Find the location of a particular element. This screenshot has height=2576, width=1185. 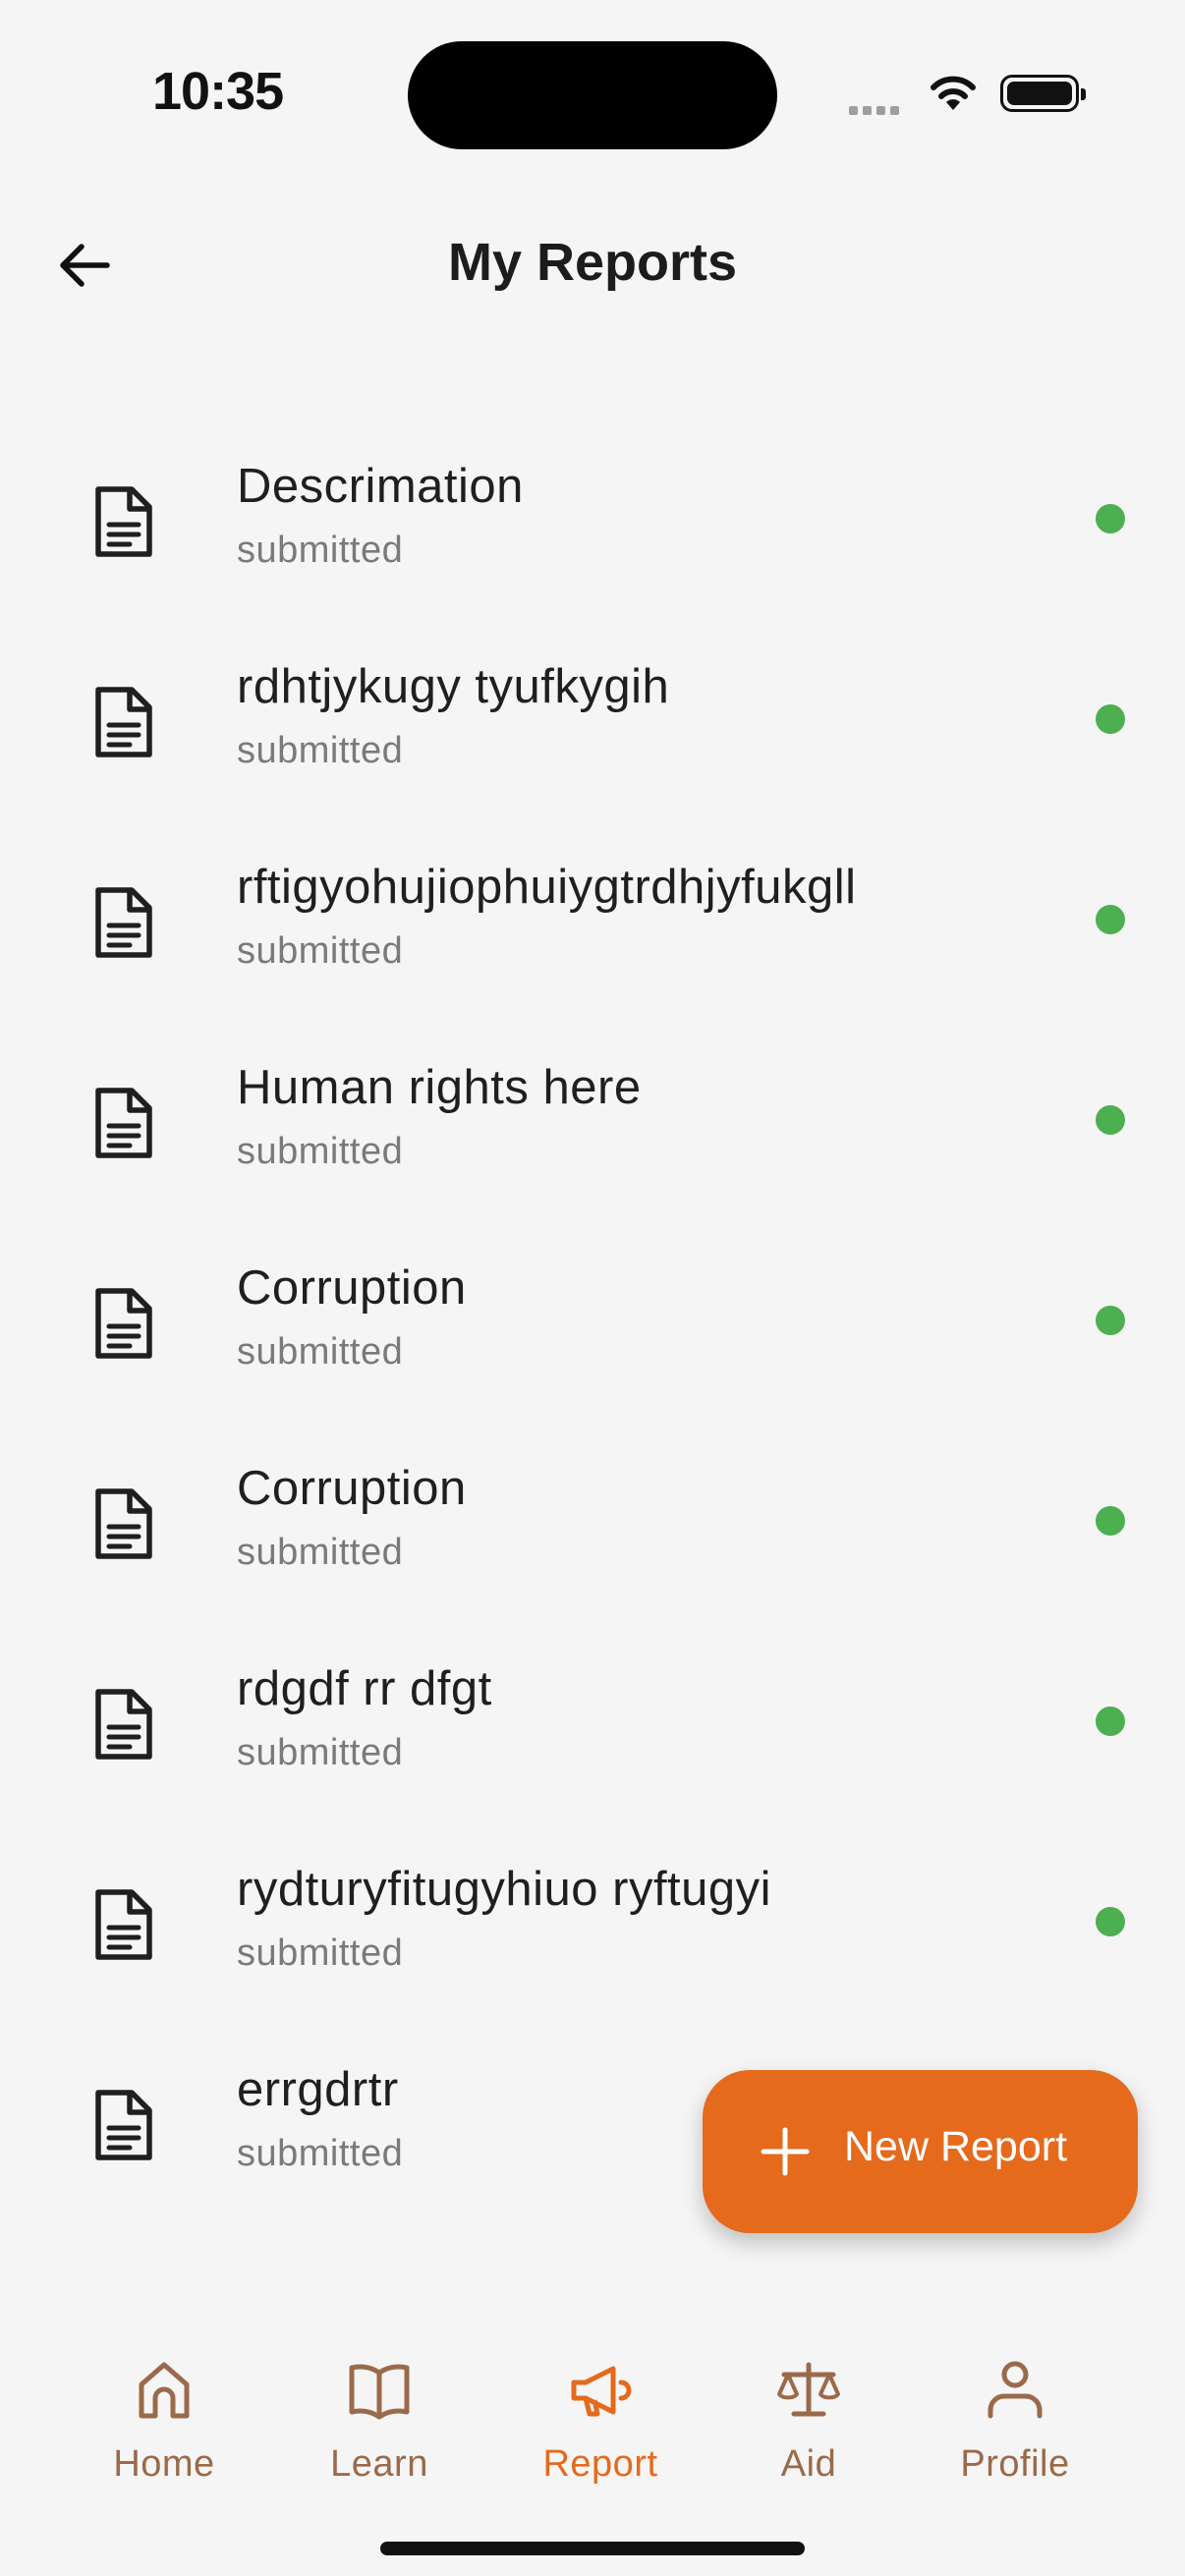

report-title: errgdrtr is located at coordinates (318, 2089).